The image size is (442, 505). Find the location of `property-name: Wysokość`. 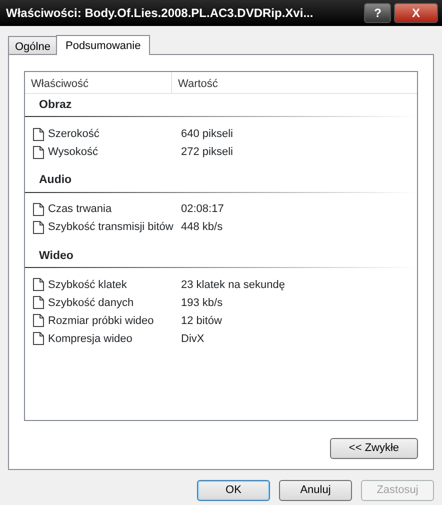

property-name: Wysokość is located at coordinates (73, 152).